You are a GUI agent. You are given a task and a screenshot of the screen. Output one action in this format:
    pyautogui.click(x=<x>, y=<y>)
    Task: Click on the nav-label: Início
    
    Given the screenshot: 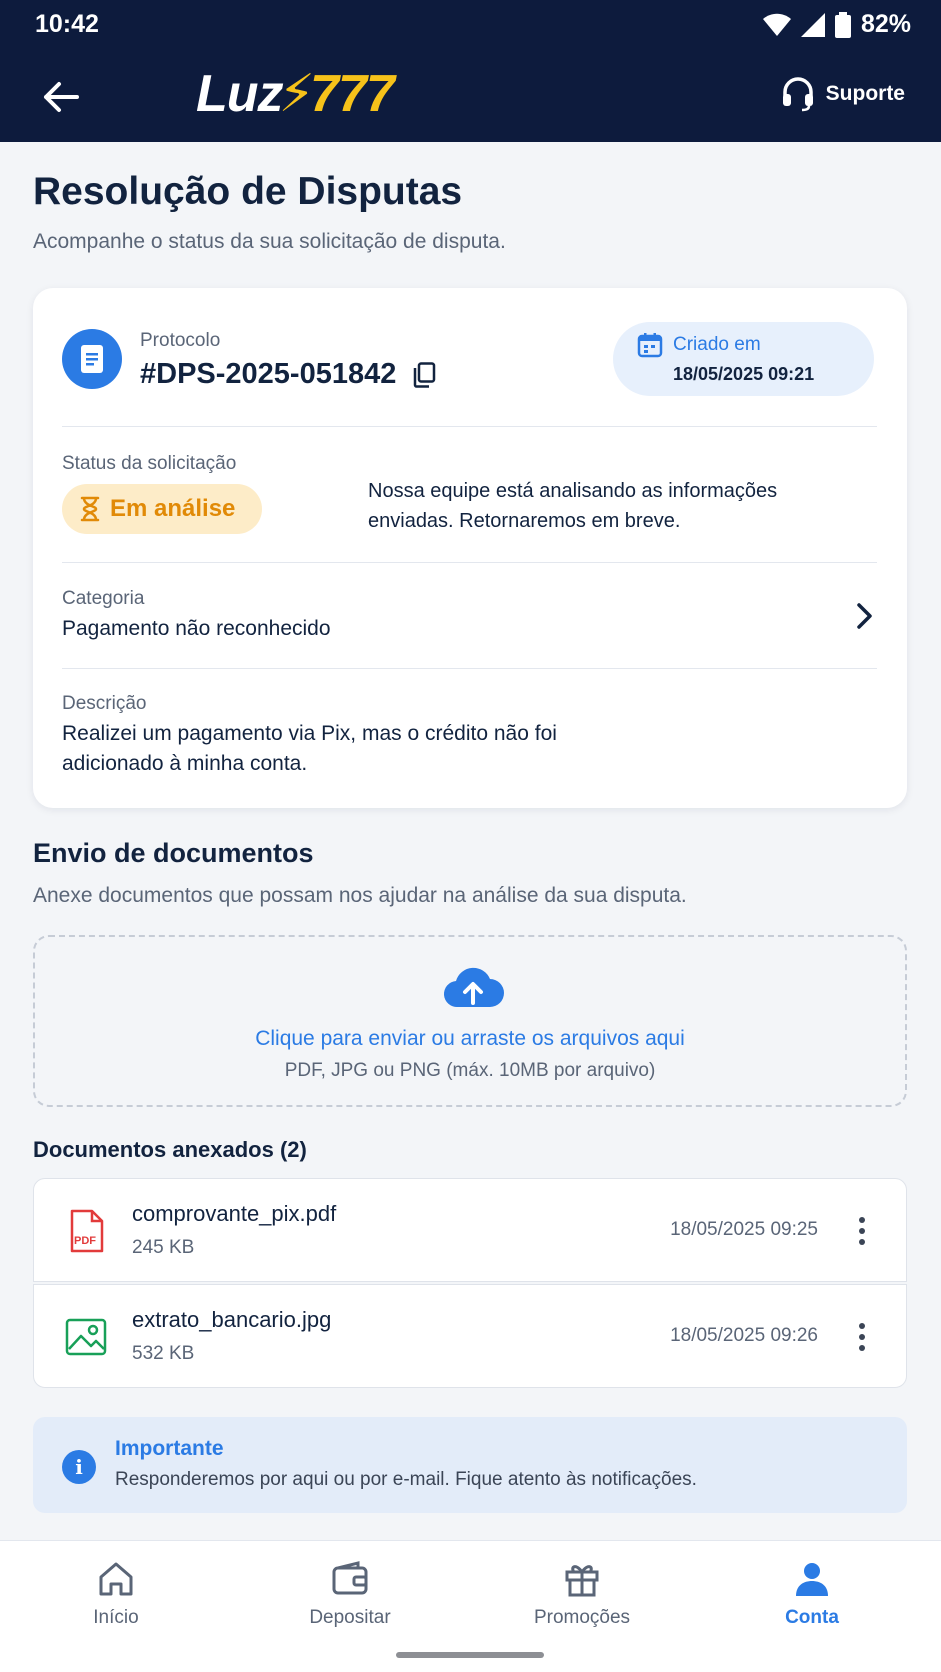 What is the action you would take?
    pyautogui.click(x=116, y=1617)
    